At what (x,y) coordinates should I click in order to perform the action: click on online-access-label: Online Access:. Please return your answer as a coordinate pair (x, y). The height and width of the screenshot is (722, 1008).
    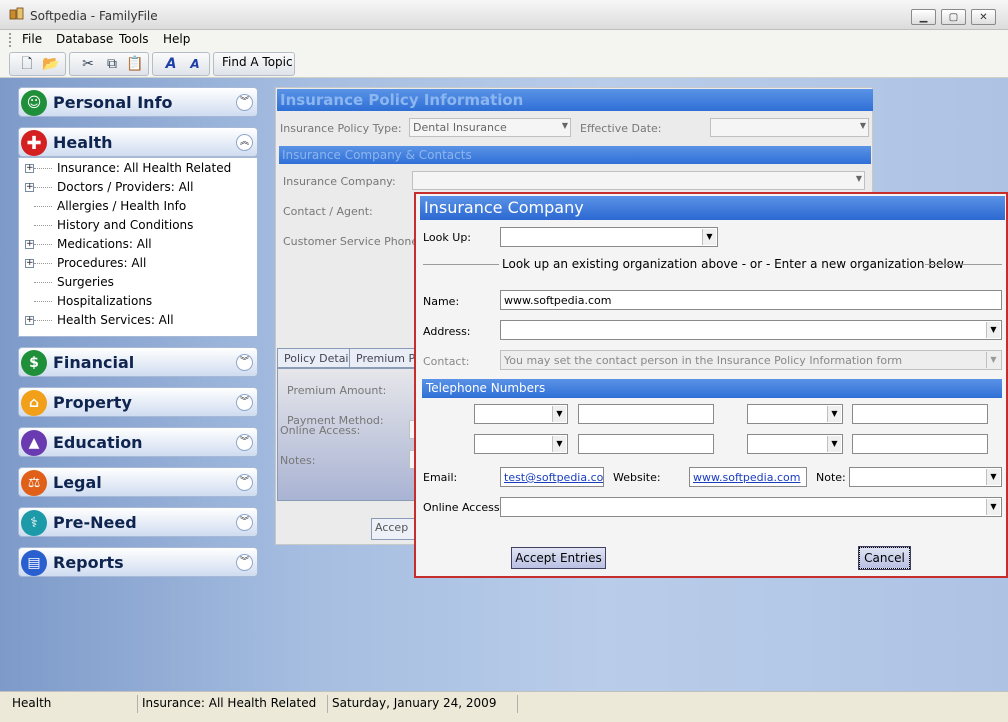
    Looking at the image, I should click on (463, 507).